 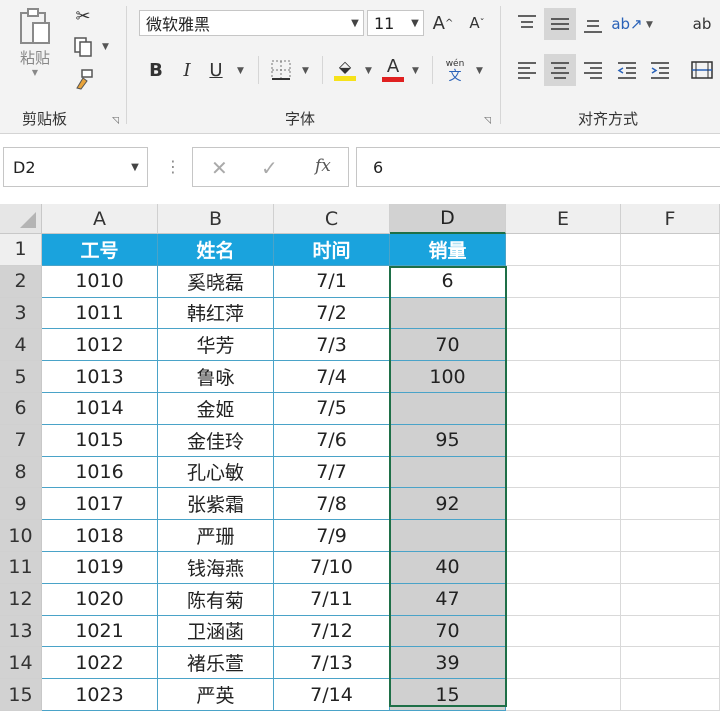 I want to click on align-middle-button, so click(x=560, y=24).